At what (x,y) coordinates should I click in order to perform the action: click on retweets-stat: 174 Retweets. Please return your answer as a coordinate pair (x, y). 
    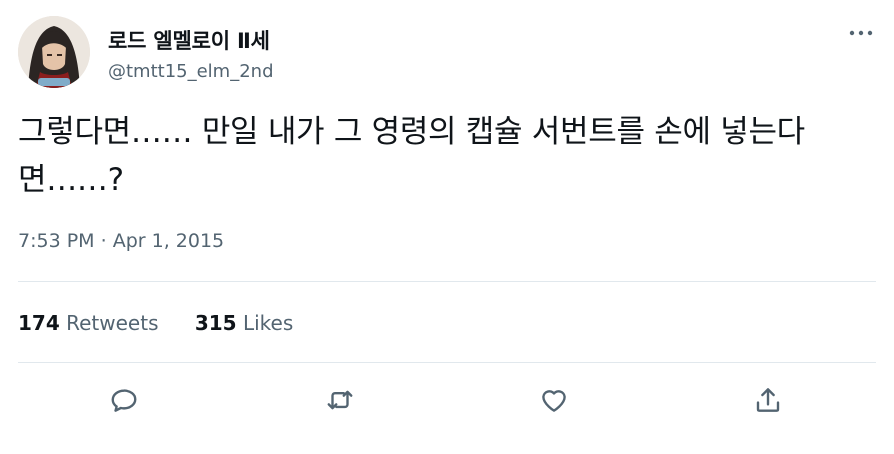
    Looking at the image, I should click on (88, 323).